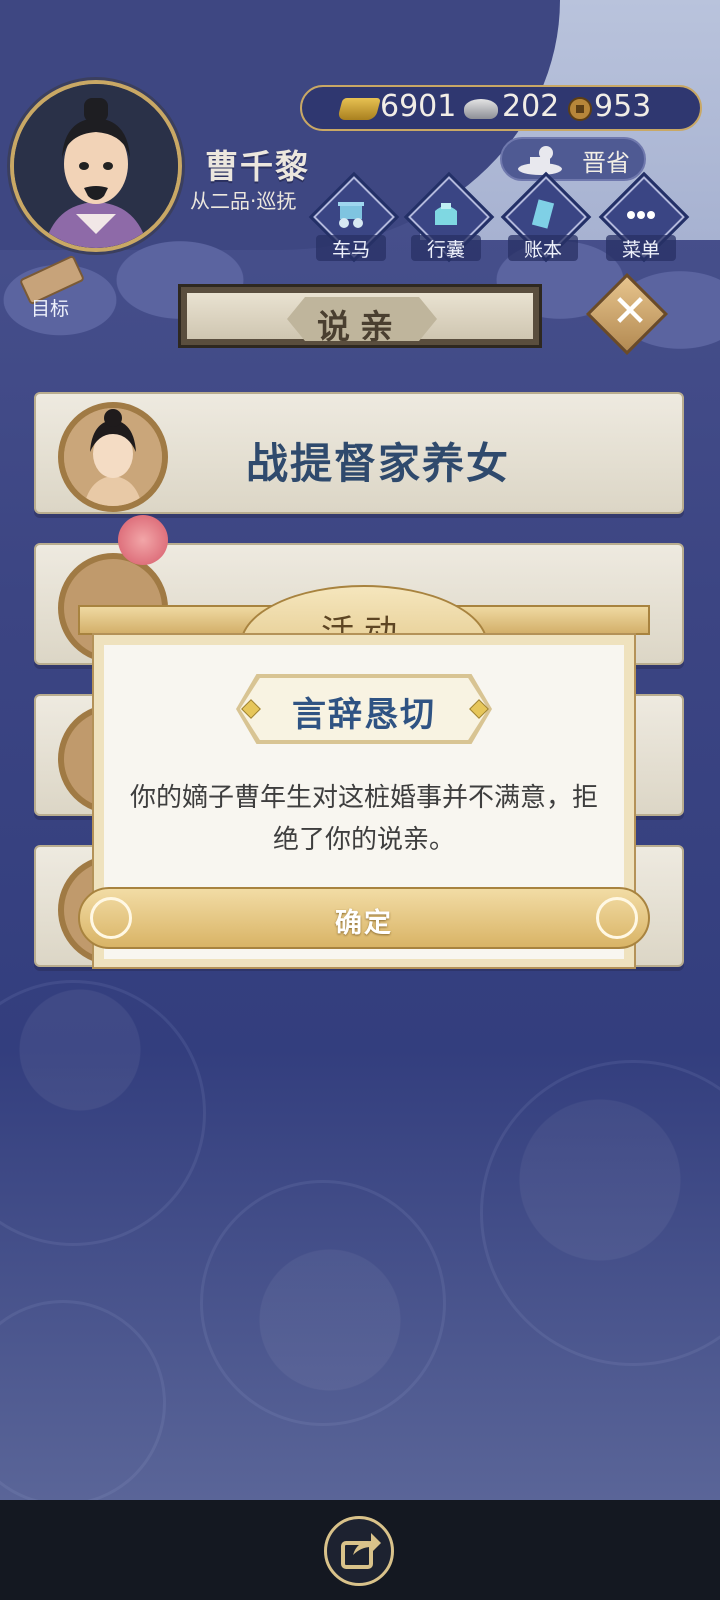 The width and height of the screenshot is (720, 1600). I want to click on player-name: 曹千黎, so click(257, 166).